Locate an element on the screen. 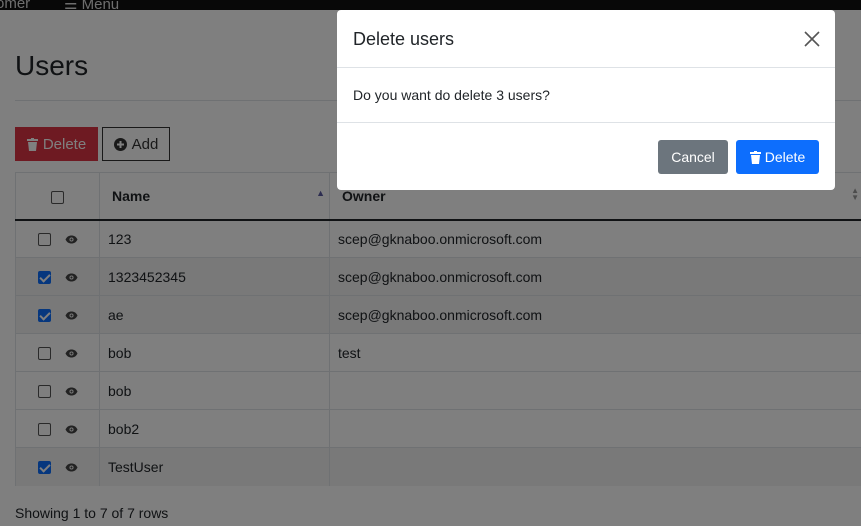  confirm-delete-button: Delete is located at coordinates (777, 157).